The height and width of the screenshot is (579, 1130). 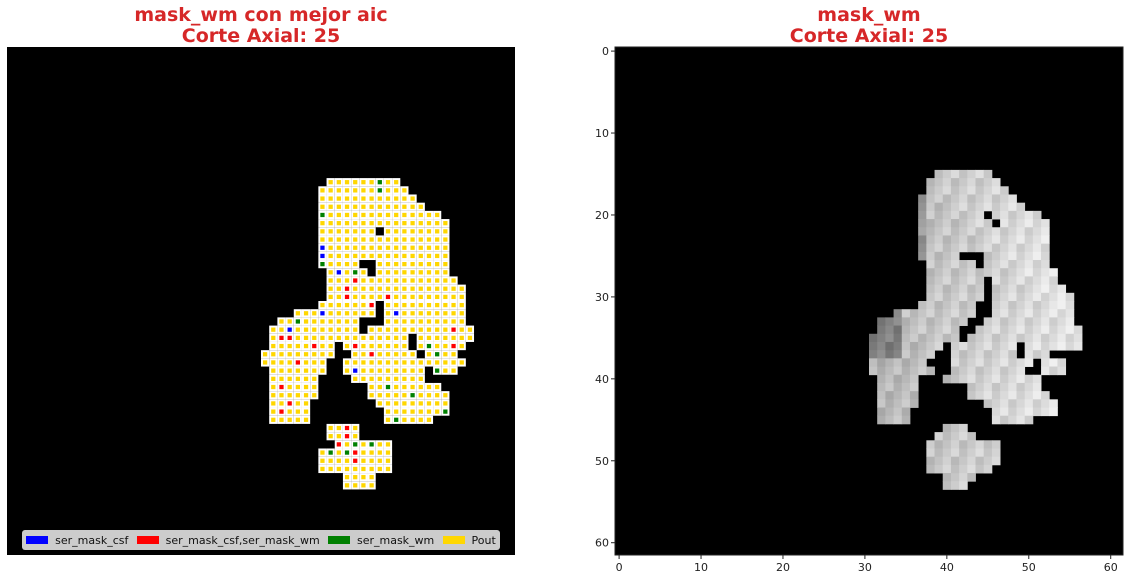 I want to click on x-tick-label: 30, so click(x=865, y=567).